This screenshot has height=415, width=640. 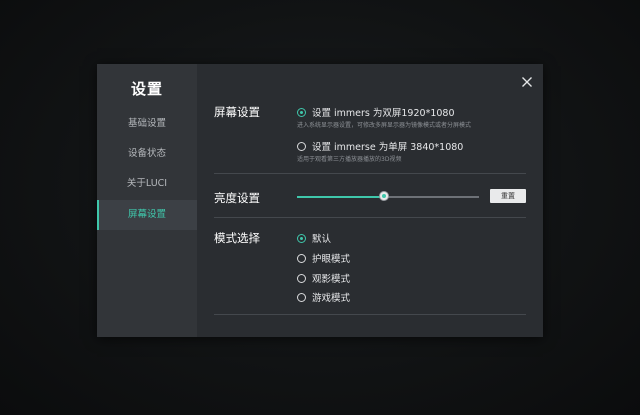 What do you see at coordinates (331, 259) in the screenshot?
I see `mode-option-eye-care-label: 护眼模式` at bounding box center [331, 259].